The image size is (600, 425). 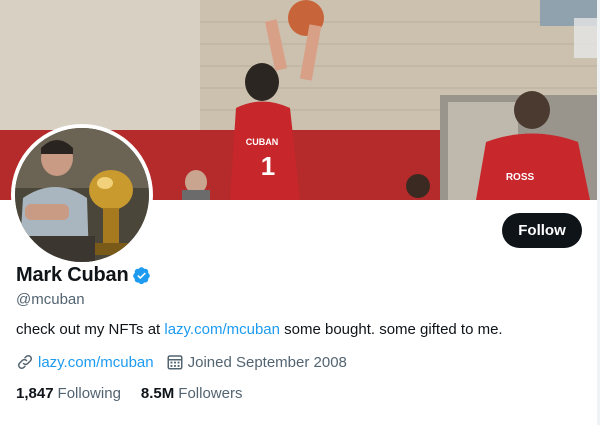 What do you see at coordinates (520, 177) in the screenshot?
I see `svg-text: ROSS` at bounding box center [520, 177].